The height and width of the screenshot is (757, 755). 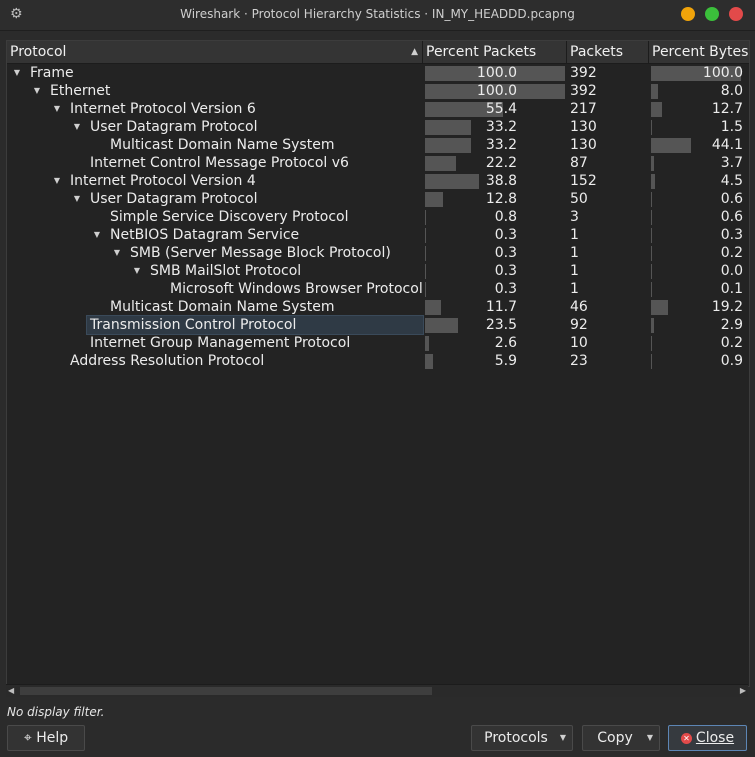 What do you see at coordinates (579, 343) in the screenshot?
I see `packets-value: 10` at bounding box center [579, 343].